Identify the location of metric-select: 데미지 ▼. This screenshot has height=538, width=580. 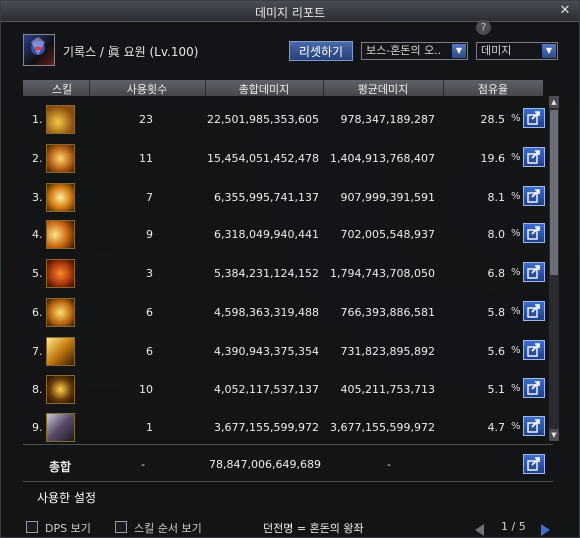
(517, 51).